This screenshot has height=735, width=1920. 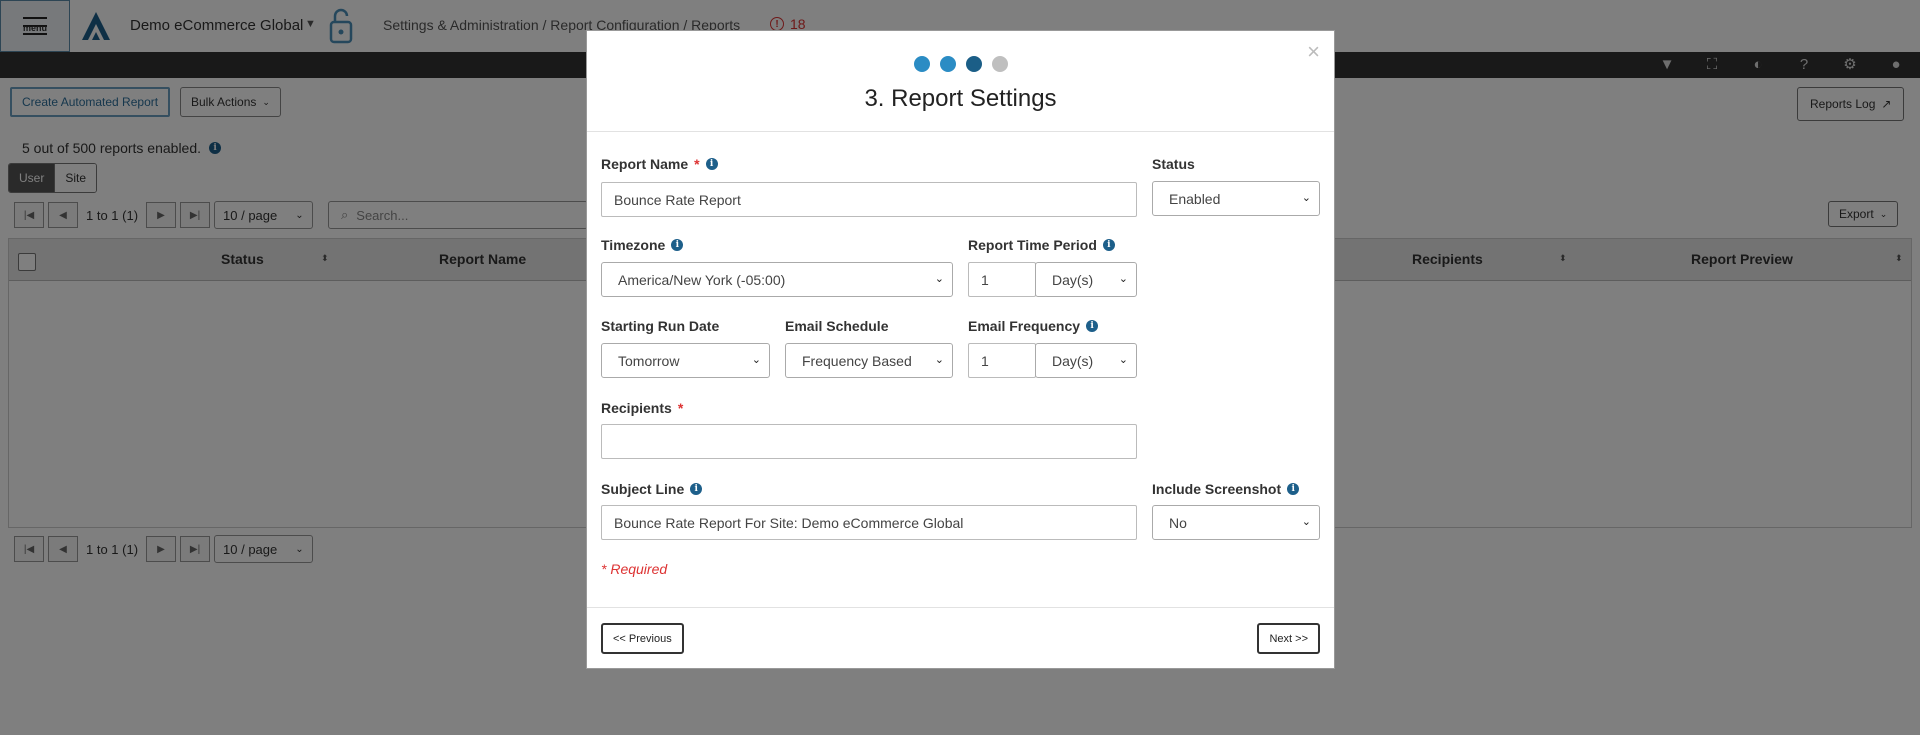 I want to click on report-name-label: Report Name * i, so click(x=659, y=164).